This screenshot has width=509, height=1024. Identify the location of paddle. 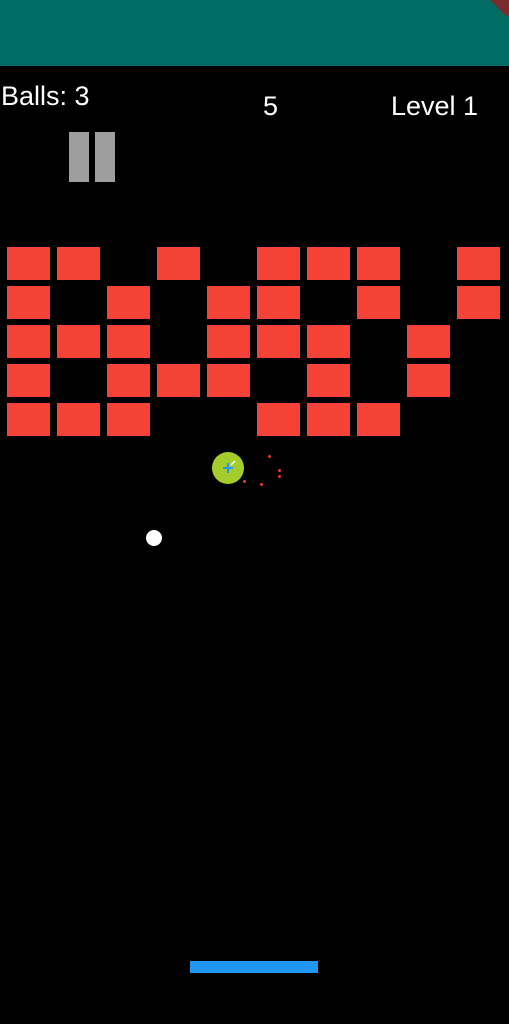
(254, 967).